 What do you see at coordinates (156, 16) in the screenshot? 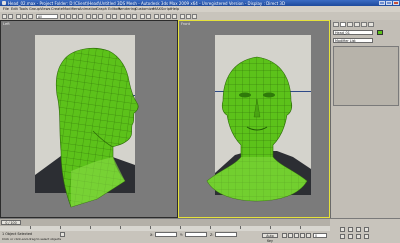
I see `layer-manager-icon` at bounding box center [156, 16].